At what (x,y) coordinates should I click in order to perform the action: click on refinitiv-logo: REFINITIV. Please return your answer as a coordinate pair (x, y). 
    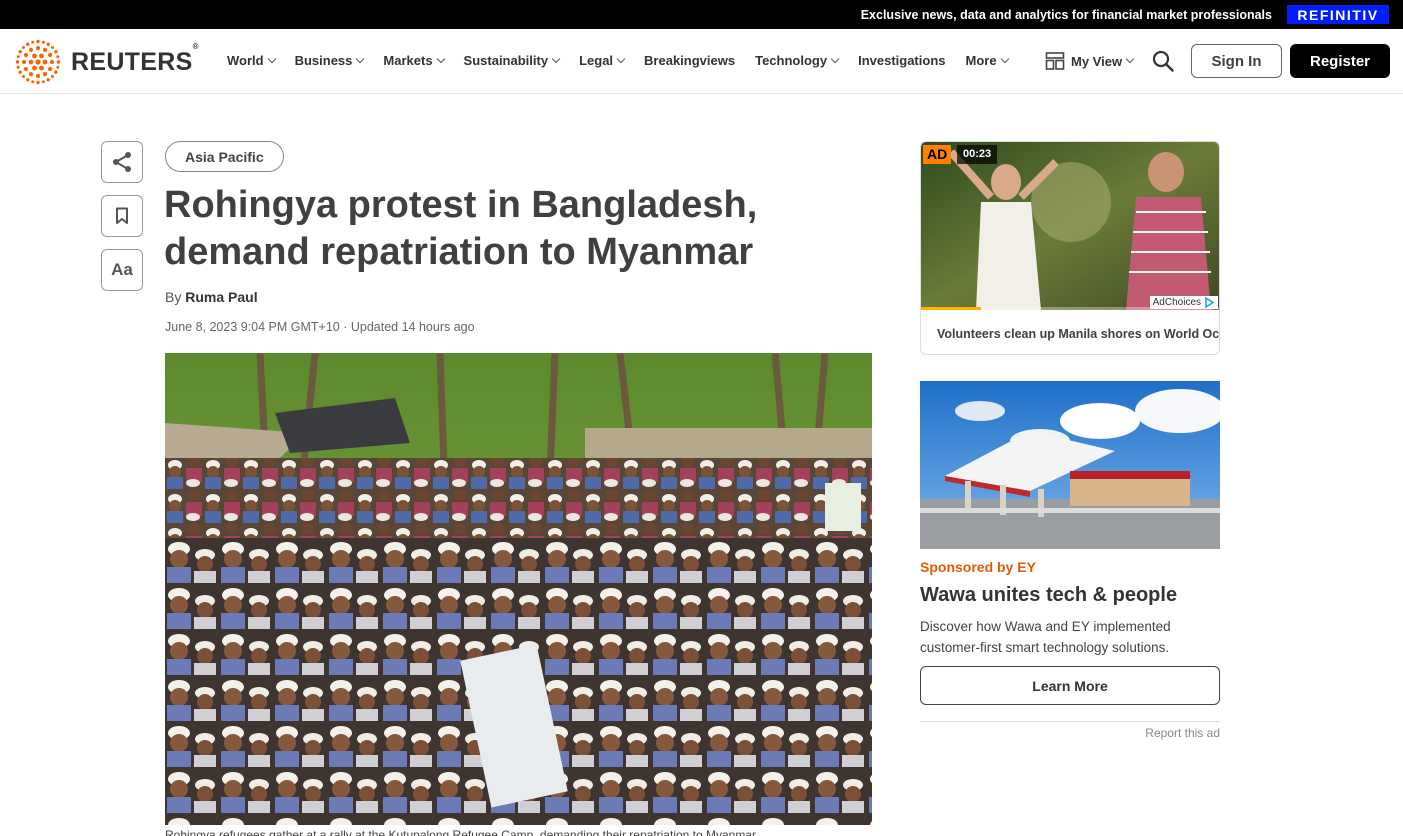
    Looking at the image, I should click on (1338, 14).